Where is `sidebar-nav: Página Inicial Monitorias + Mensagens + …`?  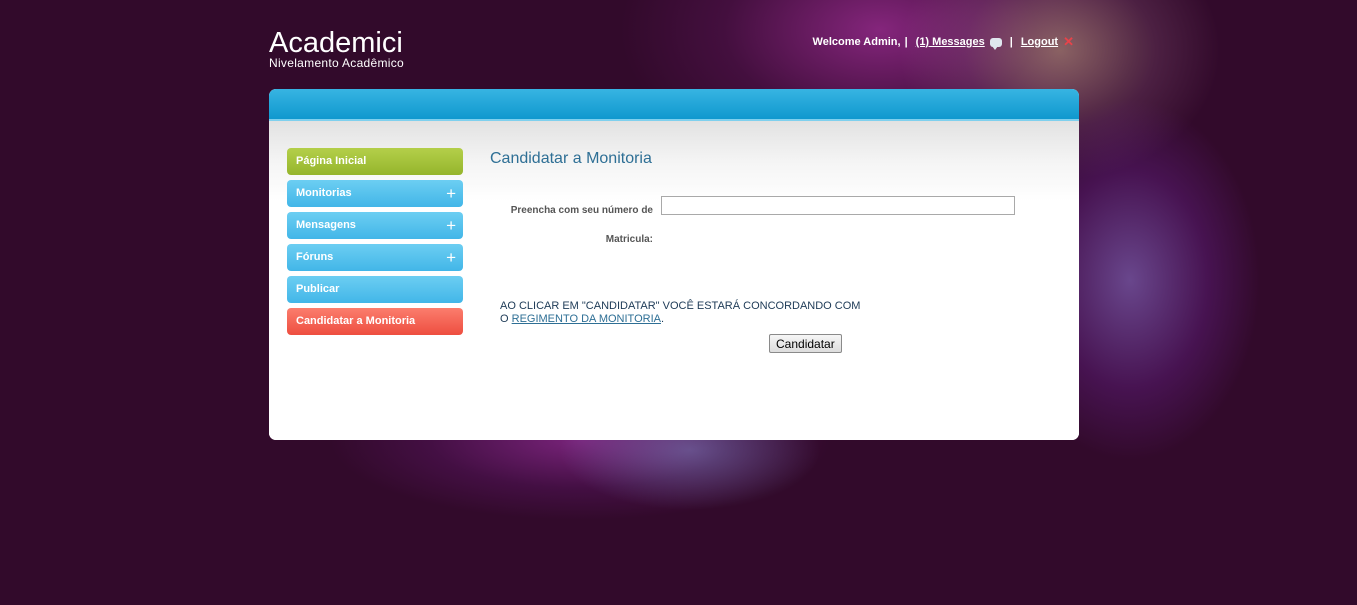
sidebar-nav: Página Inicial Monitorias + Mensagens + … is located at coordinates (375, 244).